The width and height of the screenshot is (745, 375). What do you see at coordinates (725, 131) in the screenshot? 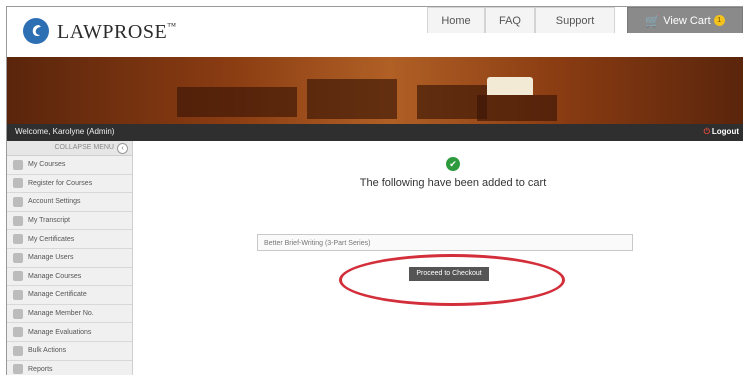
I see `logout-label: Logout` at bounding box center [725, 131].